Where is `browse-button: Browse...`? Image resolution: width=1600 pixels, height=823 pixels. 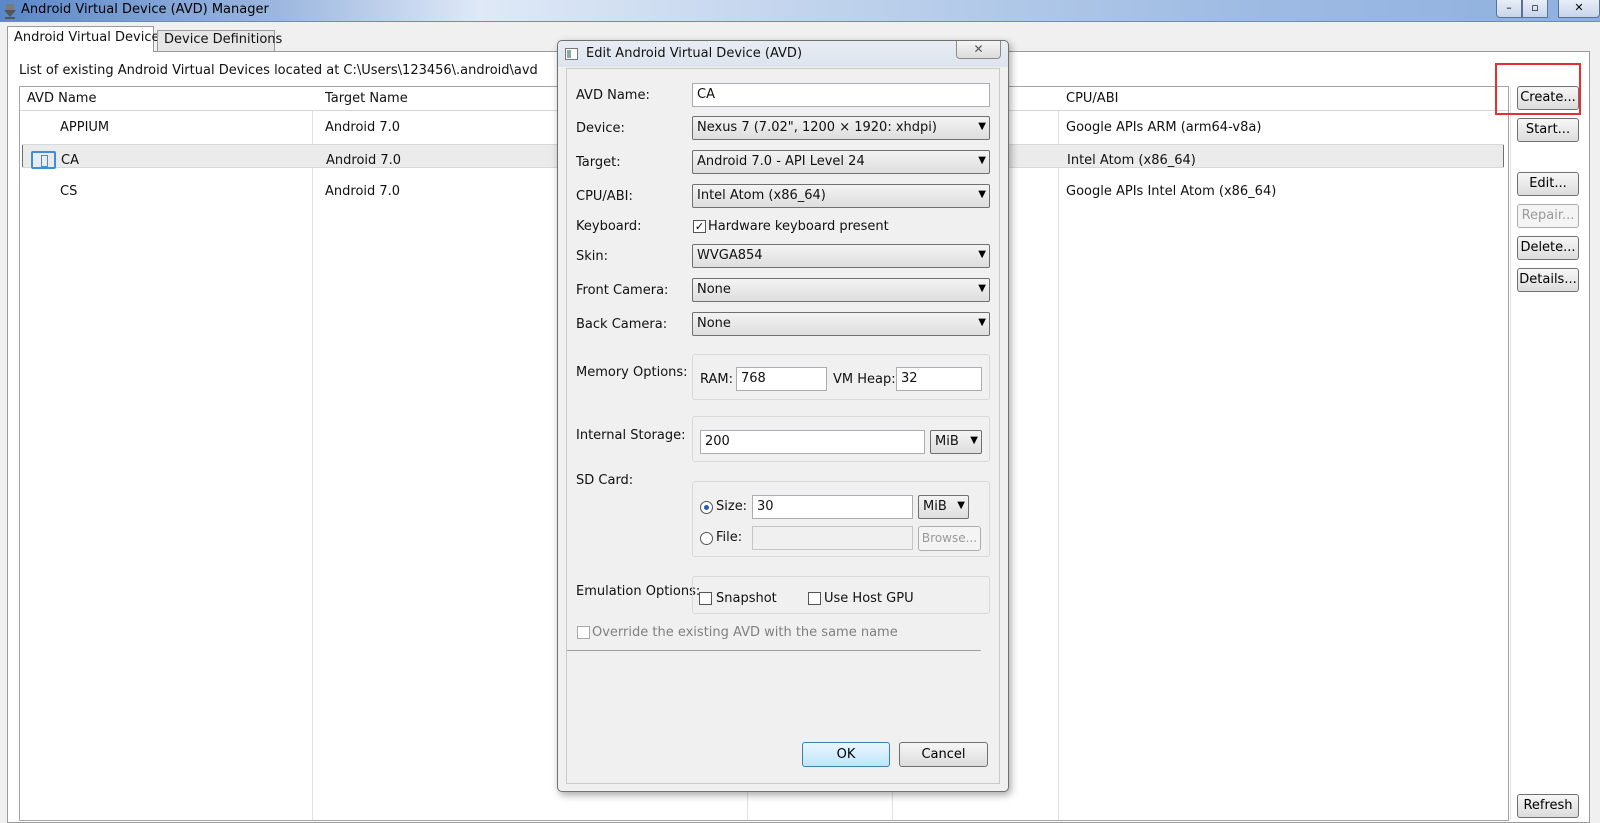 browse-button: Browse... is located at coordinates (949, 538).